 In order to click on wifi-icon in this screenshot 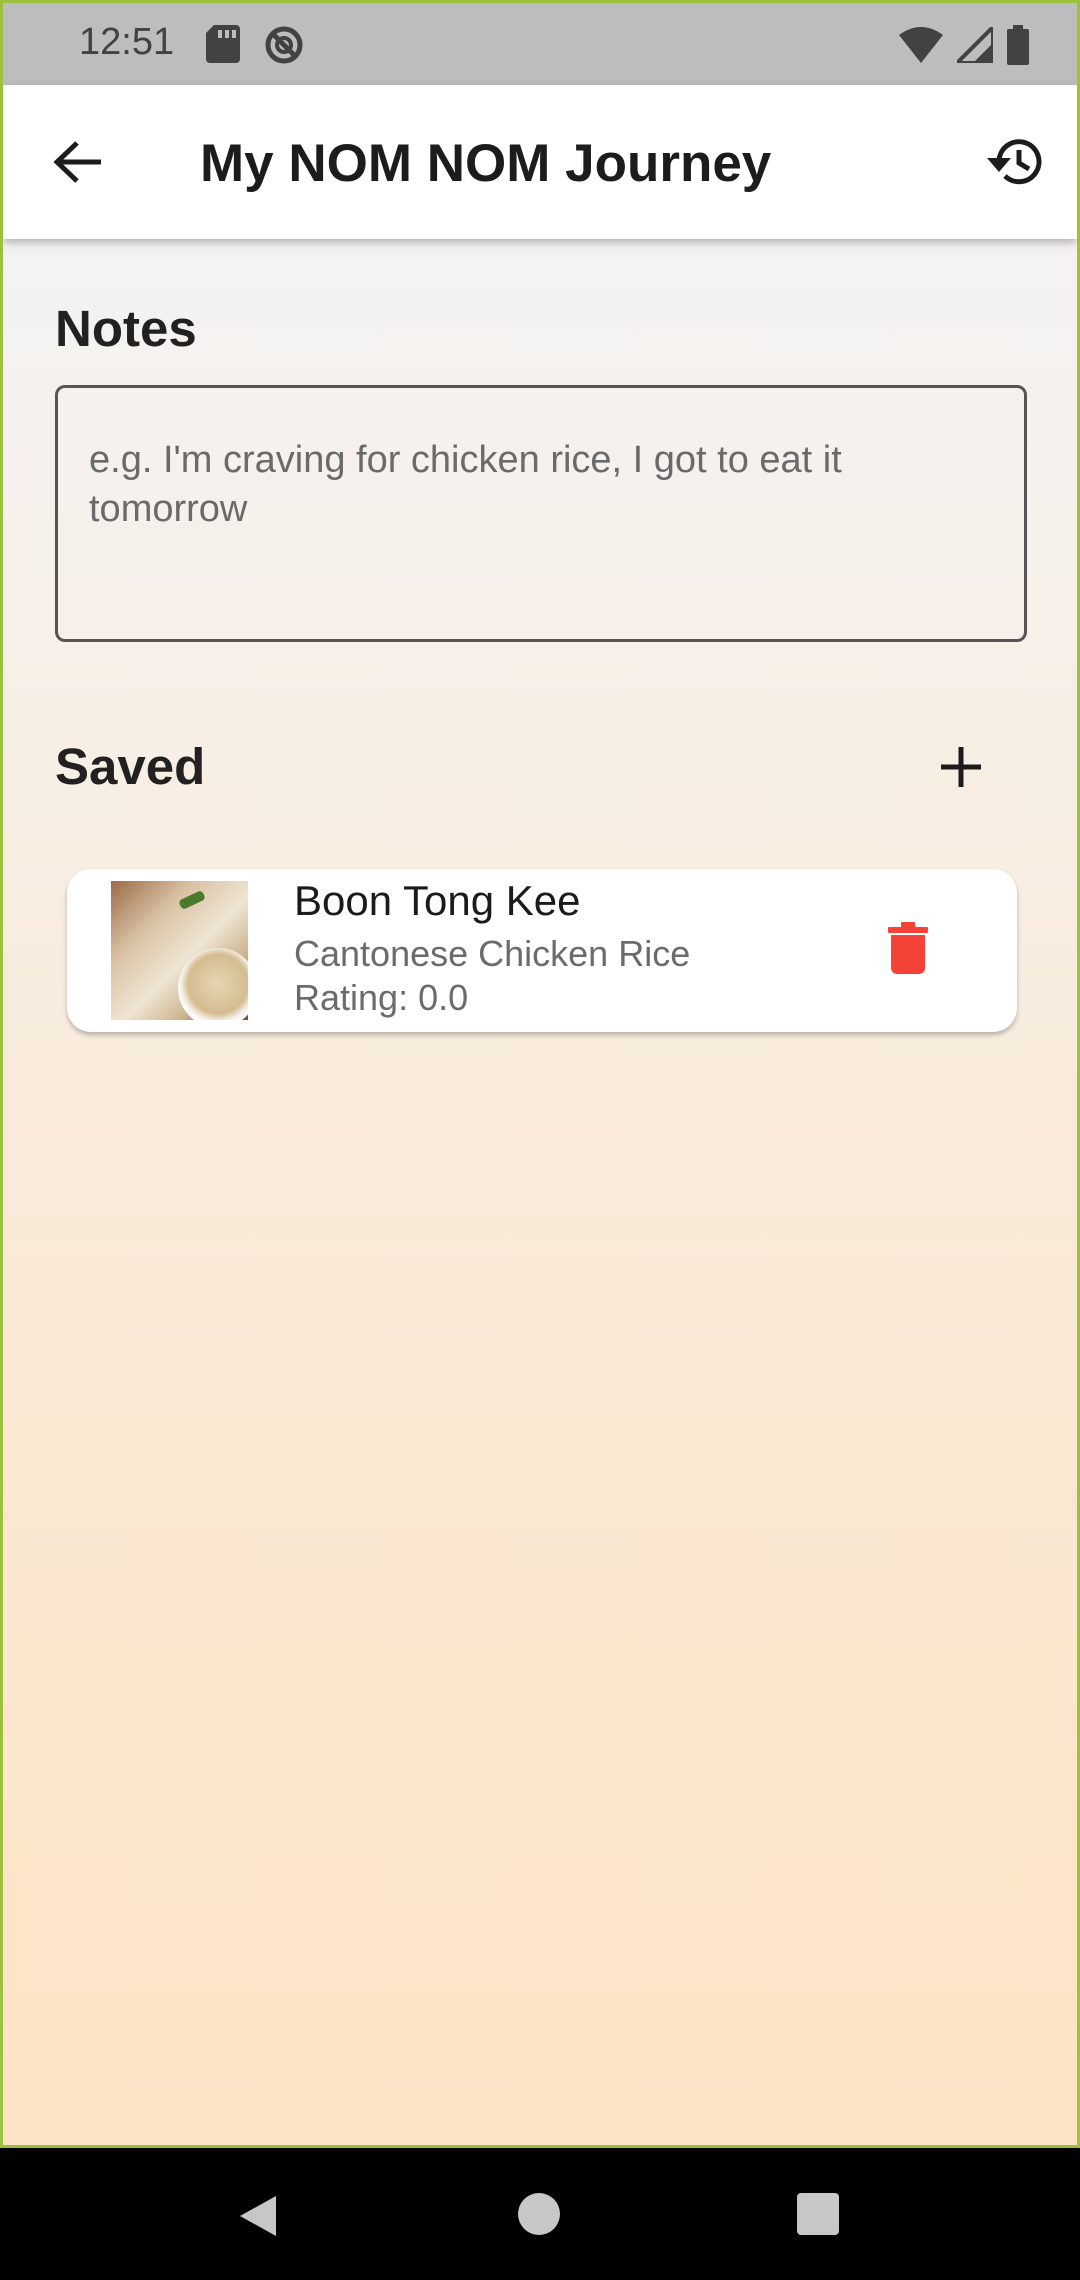, I will do `click(921, 47)`.